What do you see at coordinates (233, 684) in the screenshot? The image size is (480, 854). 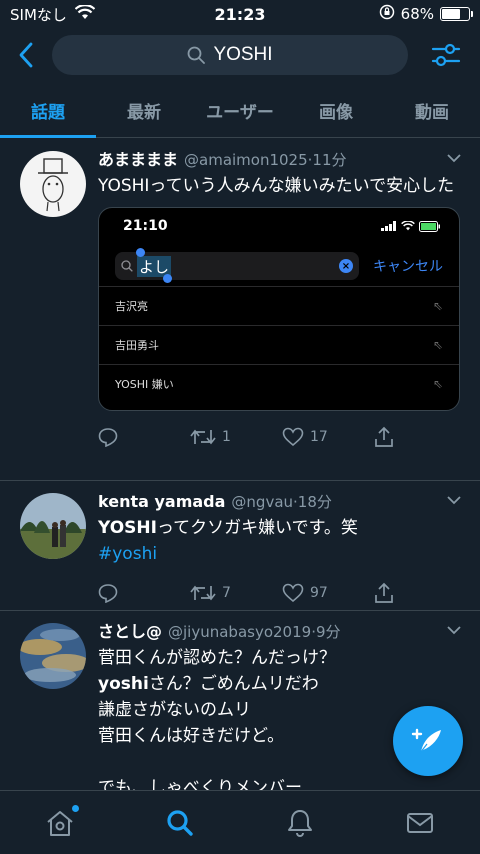 I see `tweet-line: さん？ごめんムリだわ` at bounding box center [233, 684].